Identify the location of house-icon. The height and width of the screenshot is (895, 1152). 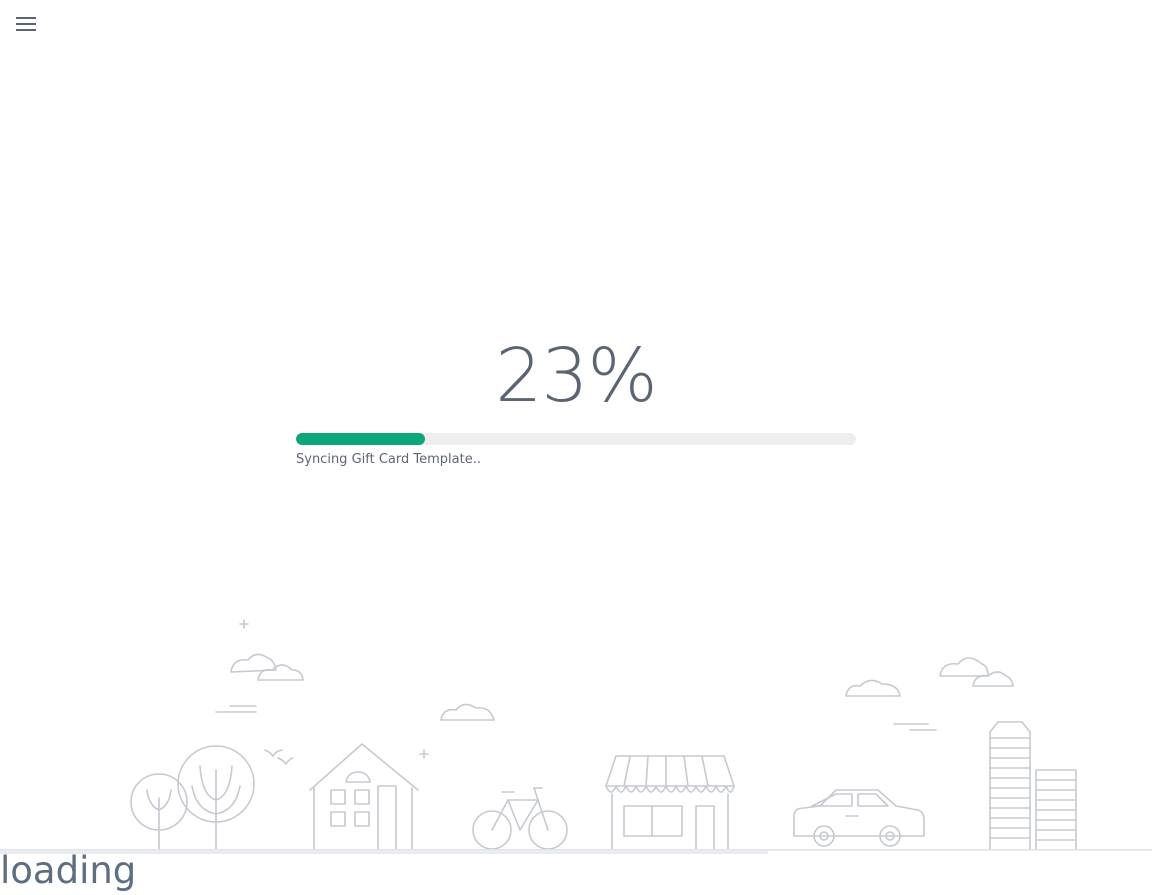
(364, 797).